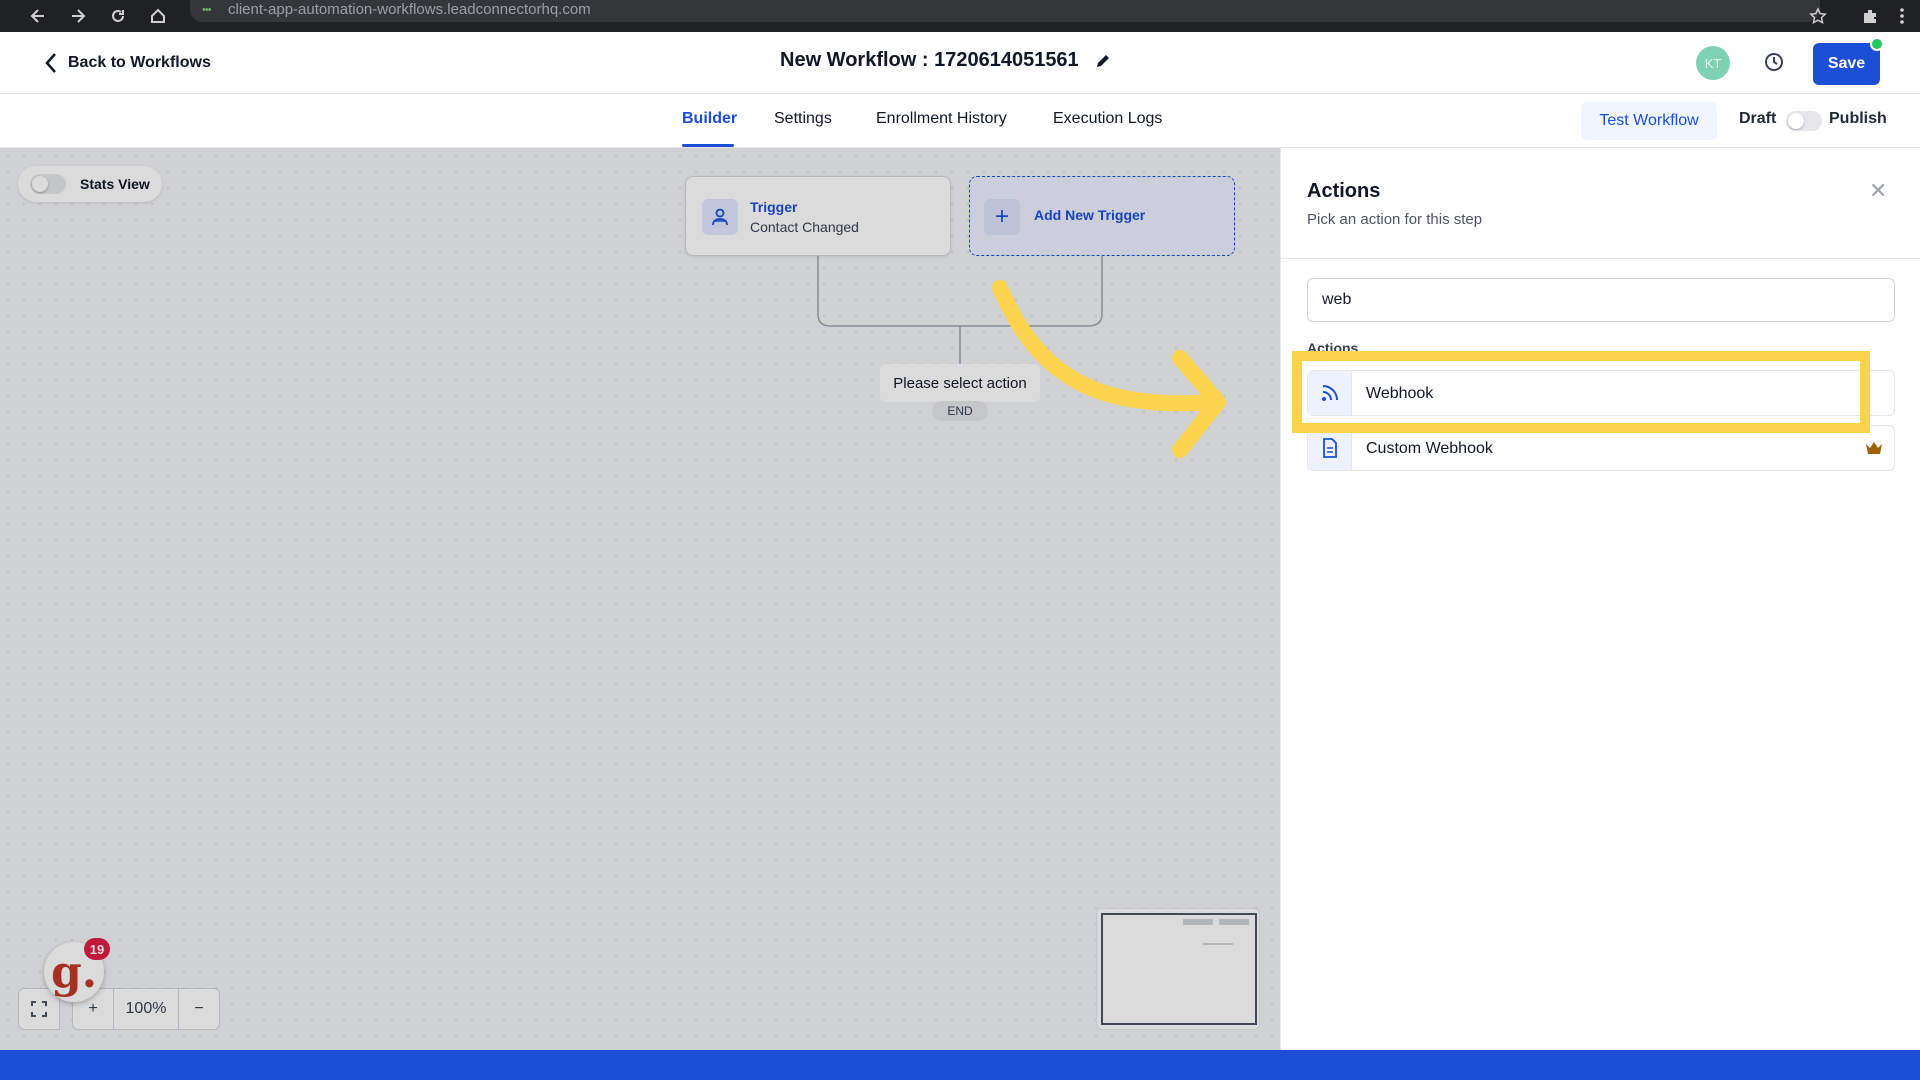 This screenshot has height=1080, width=1920. I want to click on test-workflow-button: Test Workflow, so click(1649, 121).